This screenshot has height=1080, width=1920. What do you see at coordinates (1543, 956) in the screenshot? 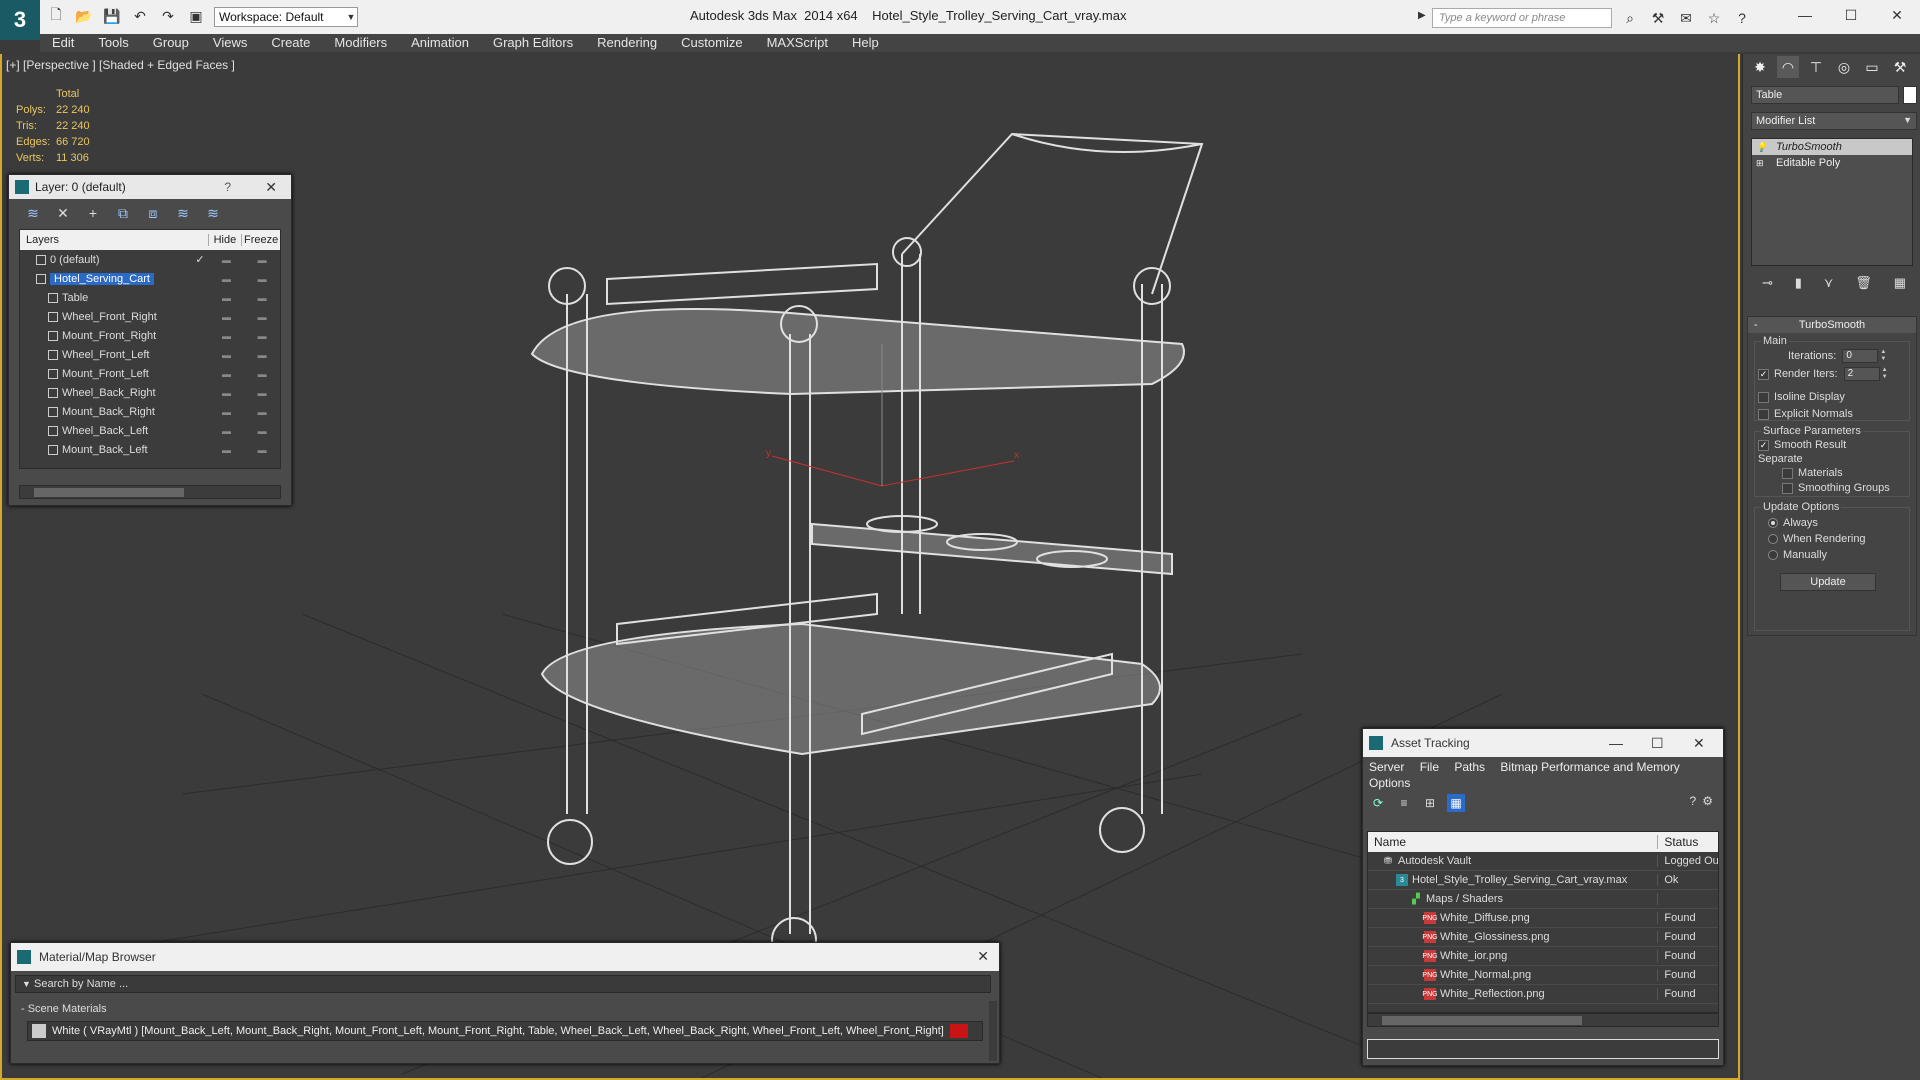
I see `asset-row: PNG White_ior.png Found` at bounding box center [1543, 956].